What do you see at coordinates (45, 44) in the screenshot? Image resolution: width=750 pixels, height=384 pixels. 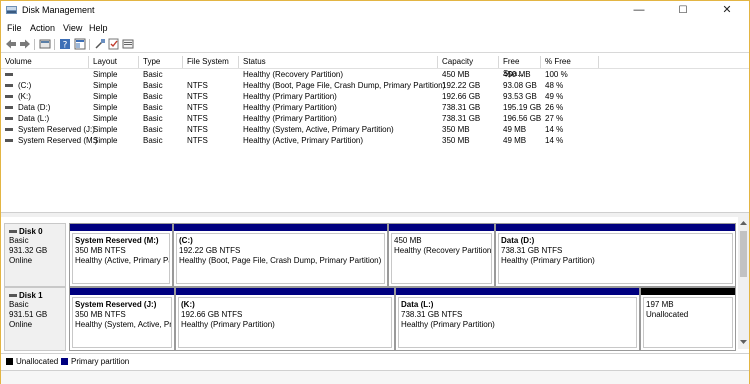 I see `properties-icon` at bounding box center [45, 44].